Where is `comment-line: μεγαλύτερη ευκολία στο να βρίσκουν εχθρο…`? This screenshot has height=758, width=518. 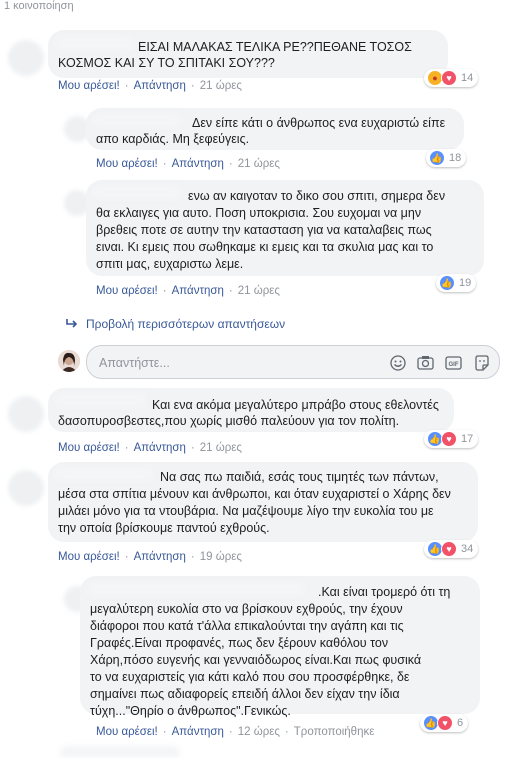 comment-line: μεγαλύτερη ευκολία στο να βρίσκουν εχθρο… is located at coordinates (246, 609).